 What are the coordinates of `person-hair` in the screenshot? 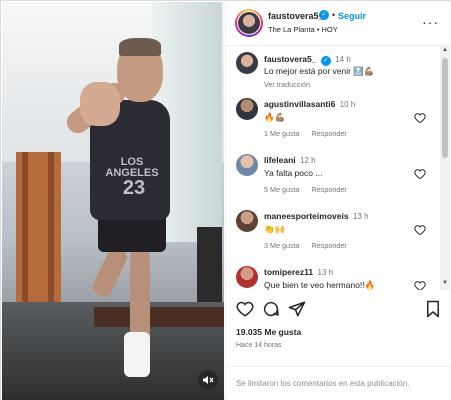 It's located at (140, 47).